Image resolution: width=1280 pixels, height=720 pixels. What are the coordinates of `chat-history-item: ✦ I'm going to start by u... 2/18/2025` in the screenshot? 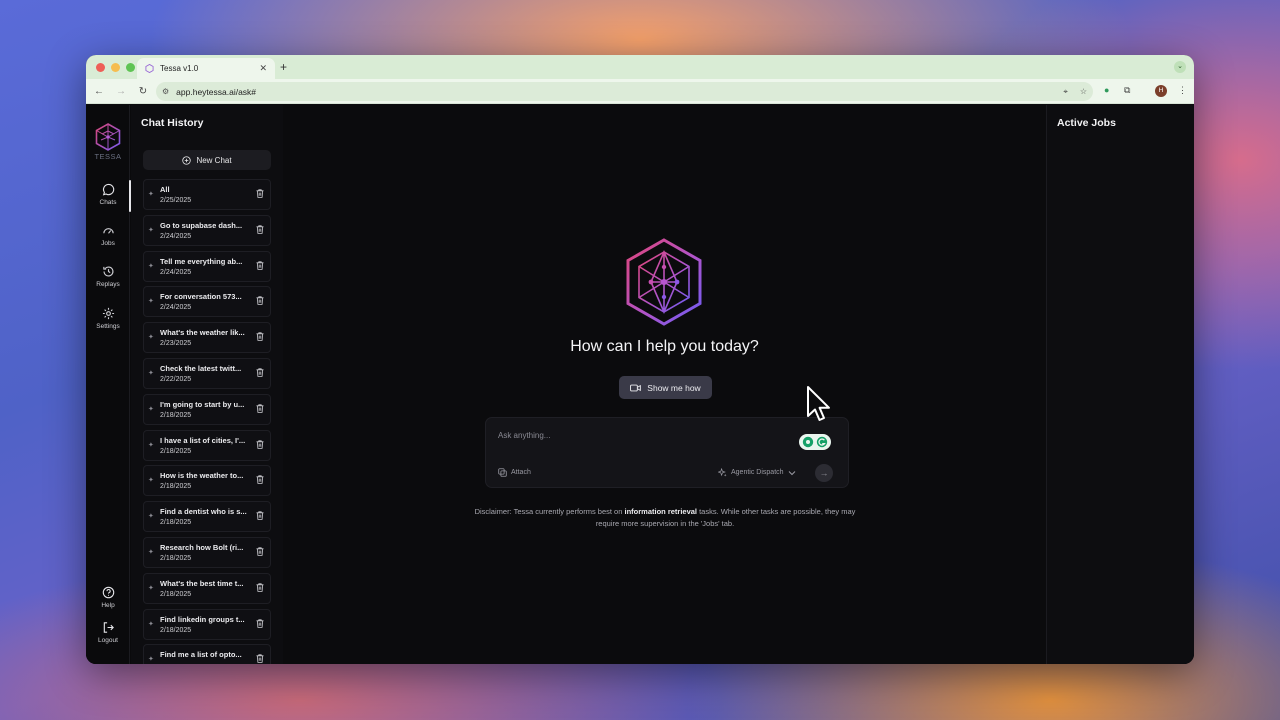 It's located at (207, 409).